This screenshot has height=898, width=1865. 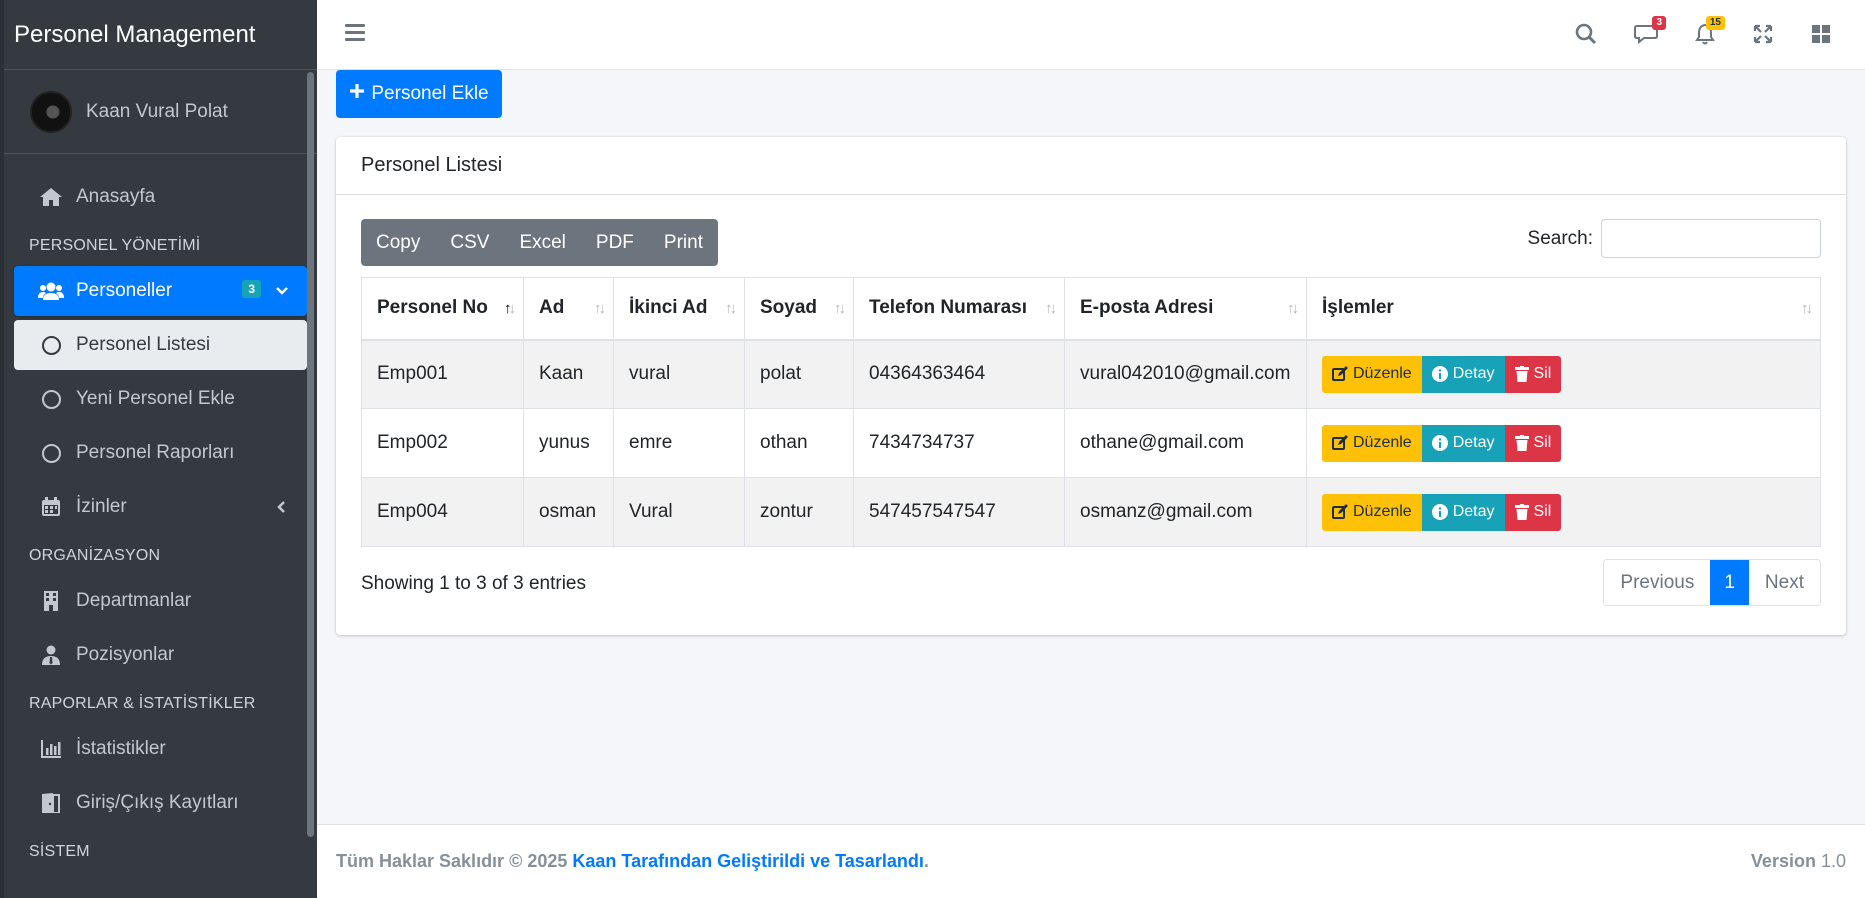 What do you see at coordinates (95, 555) in the screenshot?
I see `nav-header-organizasyon: ORGANİZASYON` at bounding box center [95, 555].